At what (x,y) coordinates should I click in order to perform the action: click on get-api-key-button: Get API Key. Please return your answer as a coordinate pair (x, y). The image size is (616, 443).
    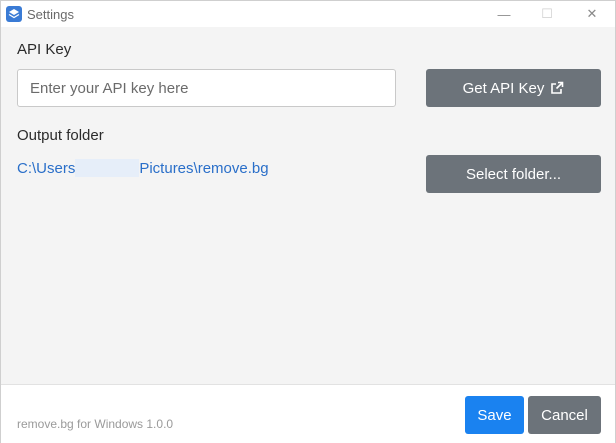
    Looking at the image, I should click on (513, 88).